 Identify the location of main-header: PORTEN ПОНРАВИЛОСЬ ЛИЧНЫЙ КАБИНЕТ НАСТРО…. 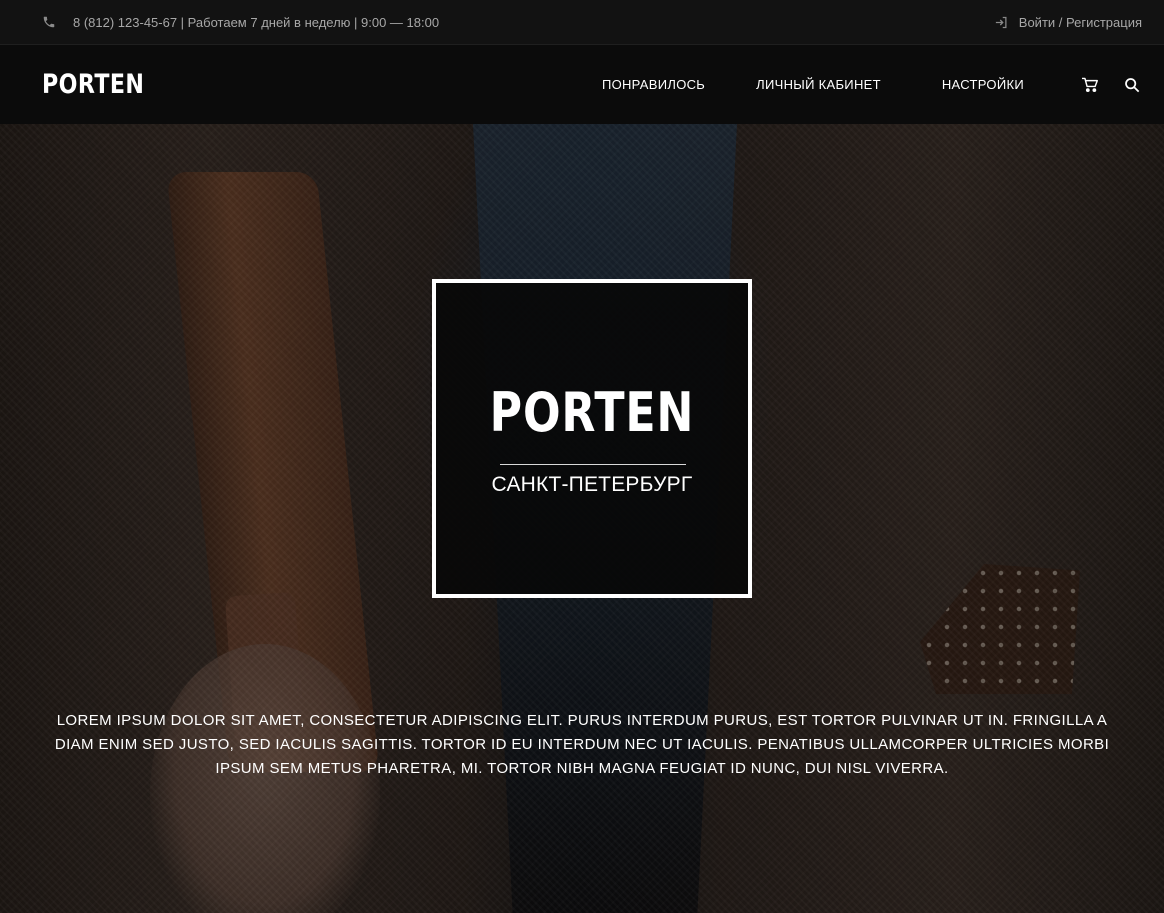
(582, 84).